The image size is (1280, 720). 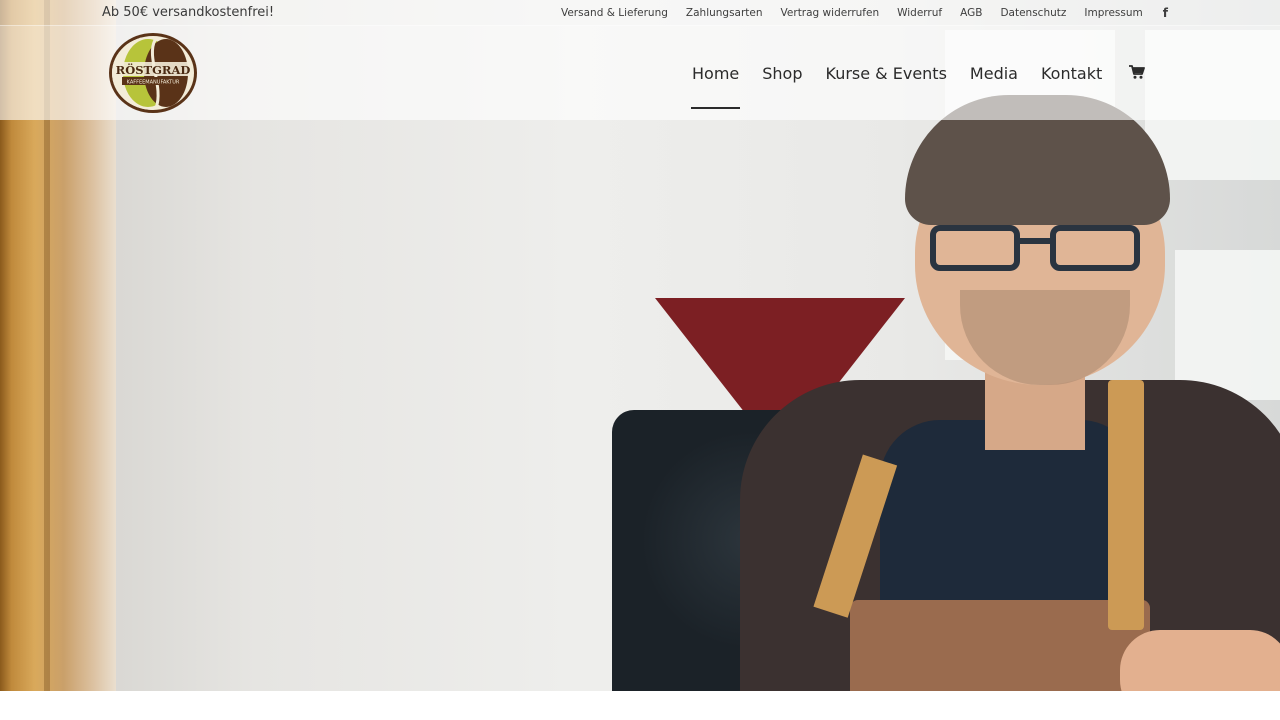 I want to click on link-withdrawal: Widerruf, so click(x=919, y=13).